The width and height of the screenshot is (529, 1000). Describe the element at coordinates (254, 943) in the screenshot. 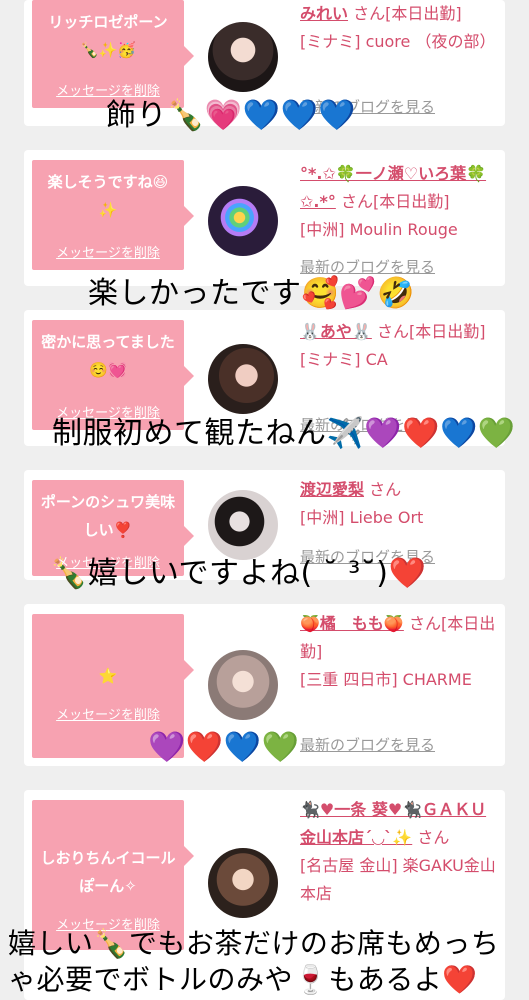

I see `overlay-caption: 嬉しい🍾でもお茶だけのお席もめっち` at that location.